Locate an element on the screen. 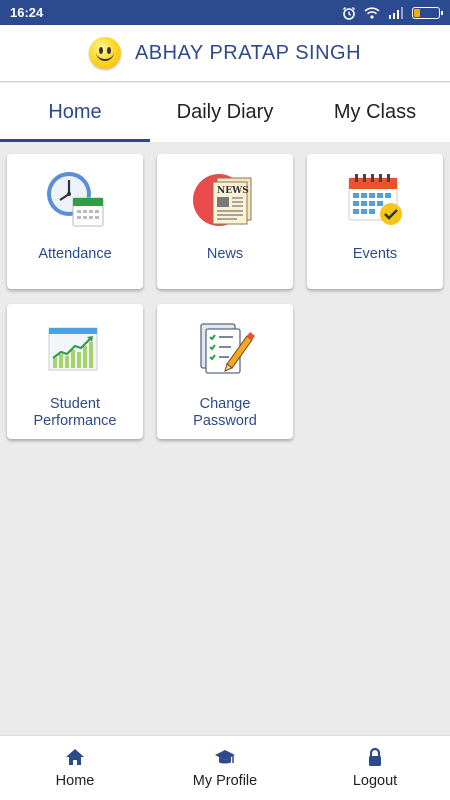 Image resolution: width=450 pixels, height=800 pixels. change-password-label: Change Password is located at coordinates (225, 412).